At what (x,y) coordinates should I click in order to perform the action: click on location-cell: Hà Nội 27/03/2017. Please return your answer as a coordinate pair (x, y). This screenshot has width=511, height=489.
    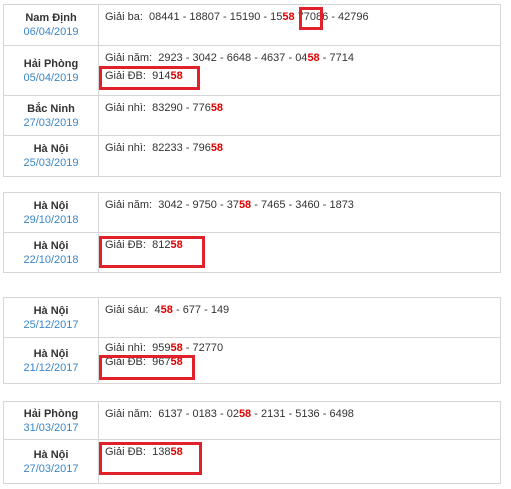
    Looking at the image, I should click on (51, 461).